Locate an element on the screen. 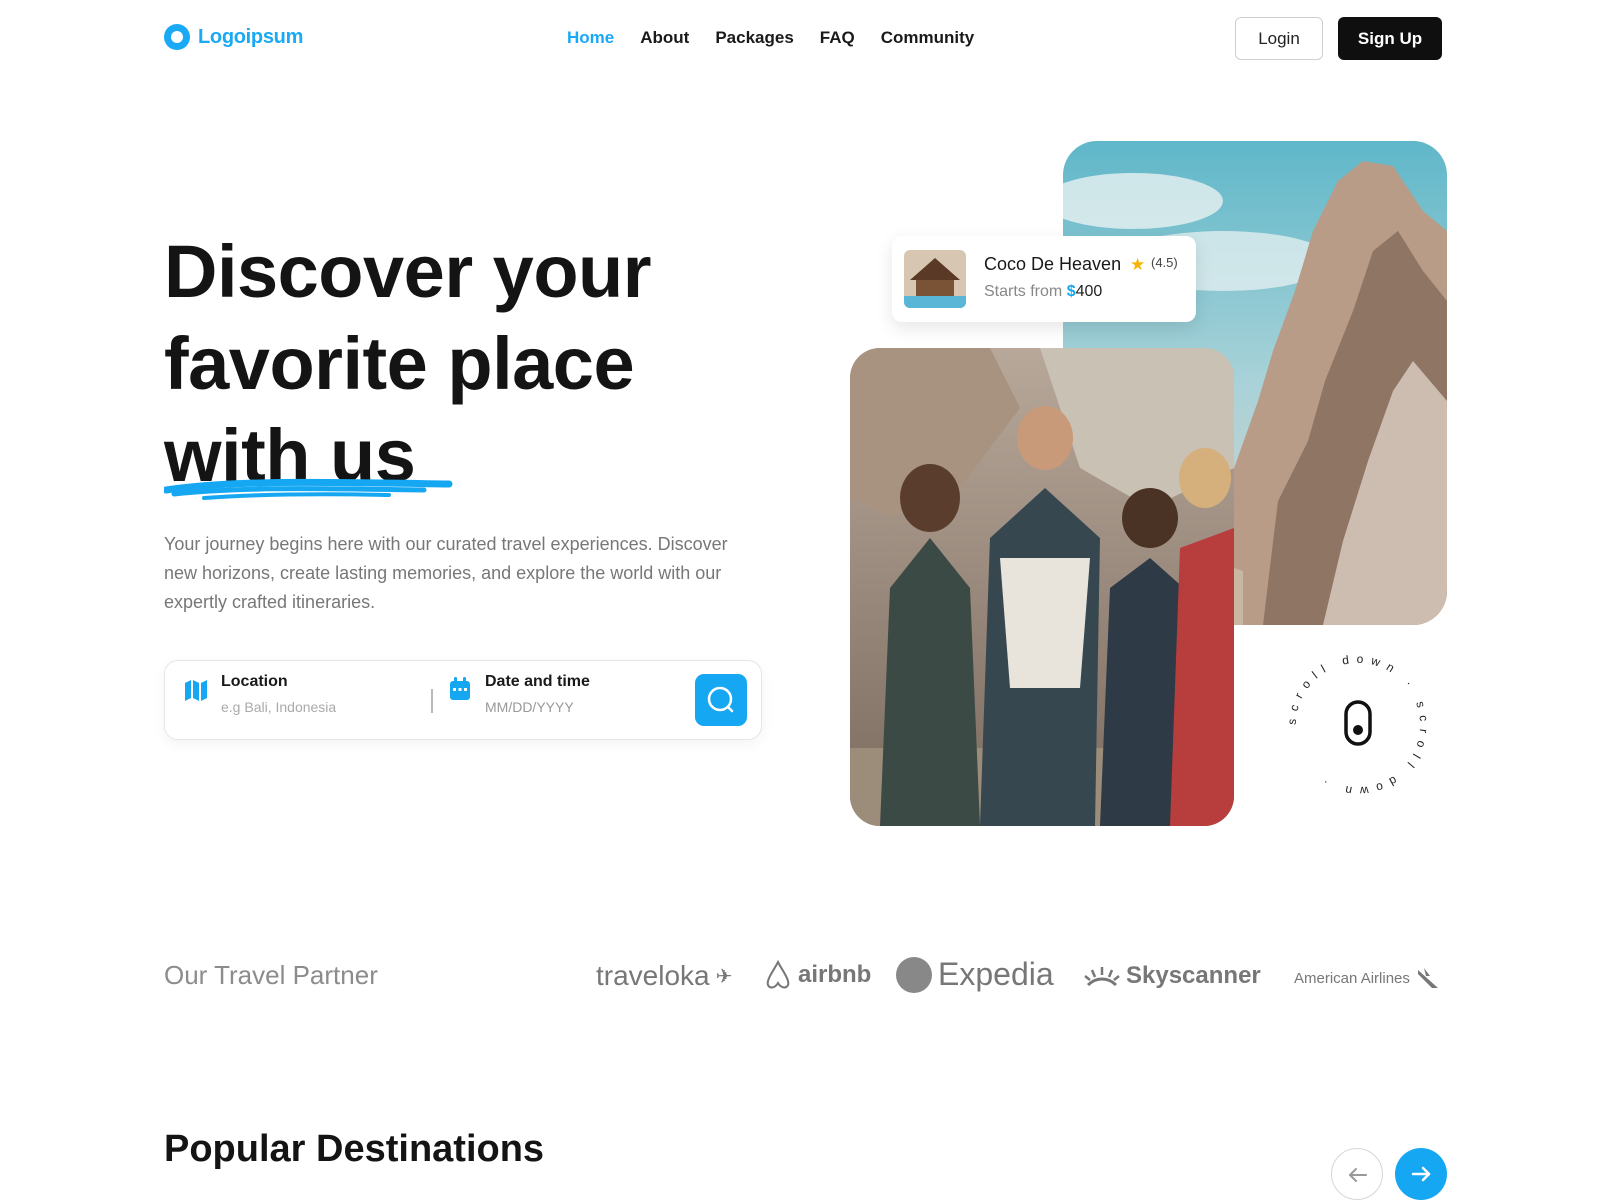  brand-logo: Logoipsum is located at coordinates (233, 37).